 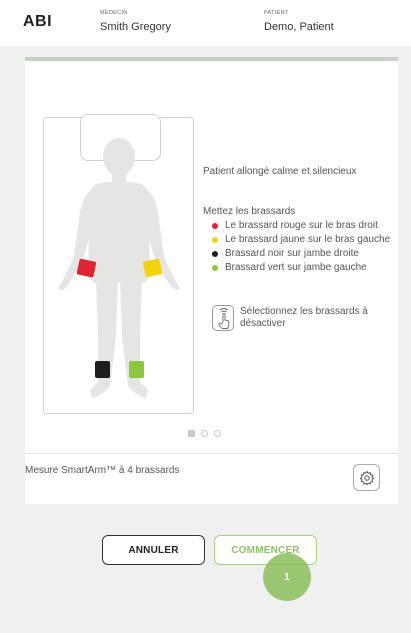 What do you see at coordinates (249, 211) in the screenshot?
I see `cuffs-title: Mettez les brassards` at bounding box center [249, 211].